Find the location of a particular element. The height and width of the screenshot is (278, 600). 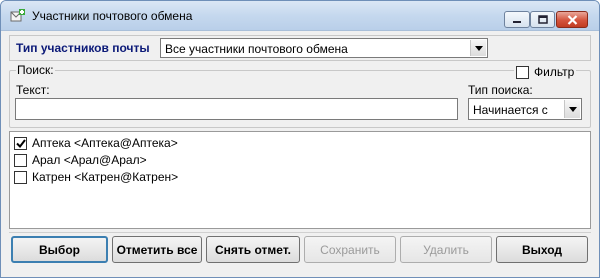

search-type-select: Начинается с is located at coordinates (525, 109).